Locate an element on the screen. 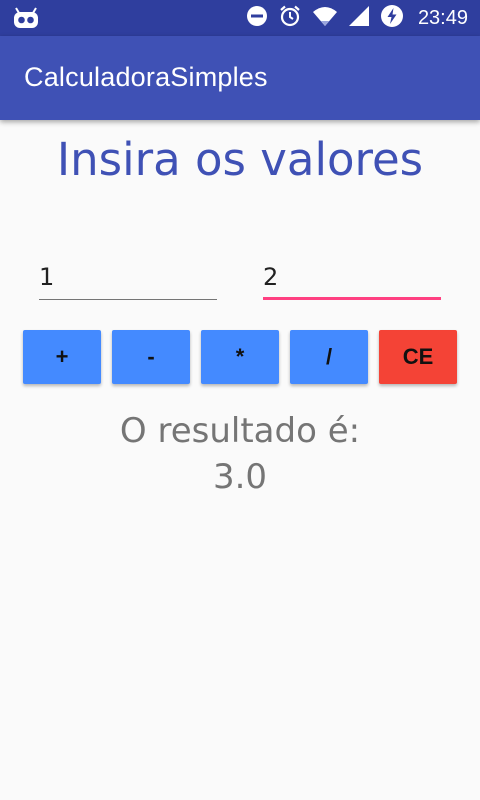 The width and height of the screenshot is (480, 800). value-1-field is located at coordinates (128, 279).